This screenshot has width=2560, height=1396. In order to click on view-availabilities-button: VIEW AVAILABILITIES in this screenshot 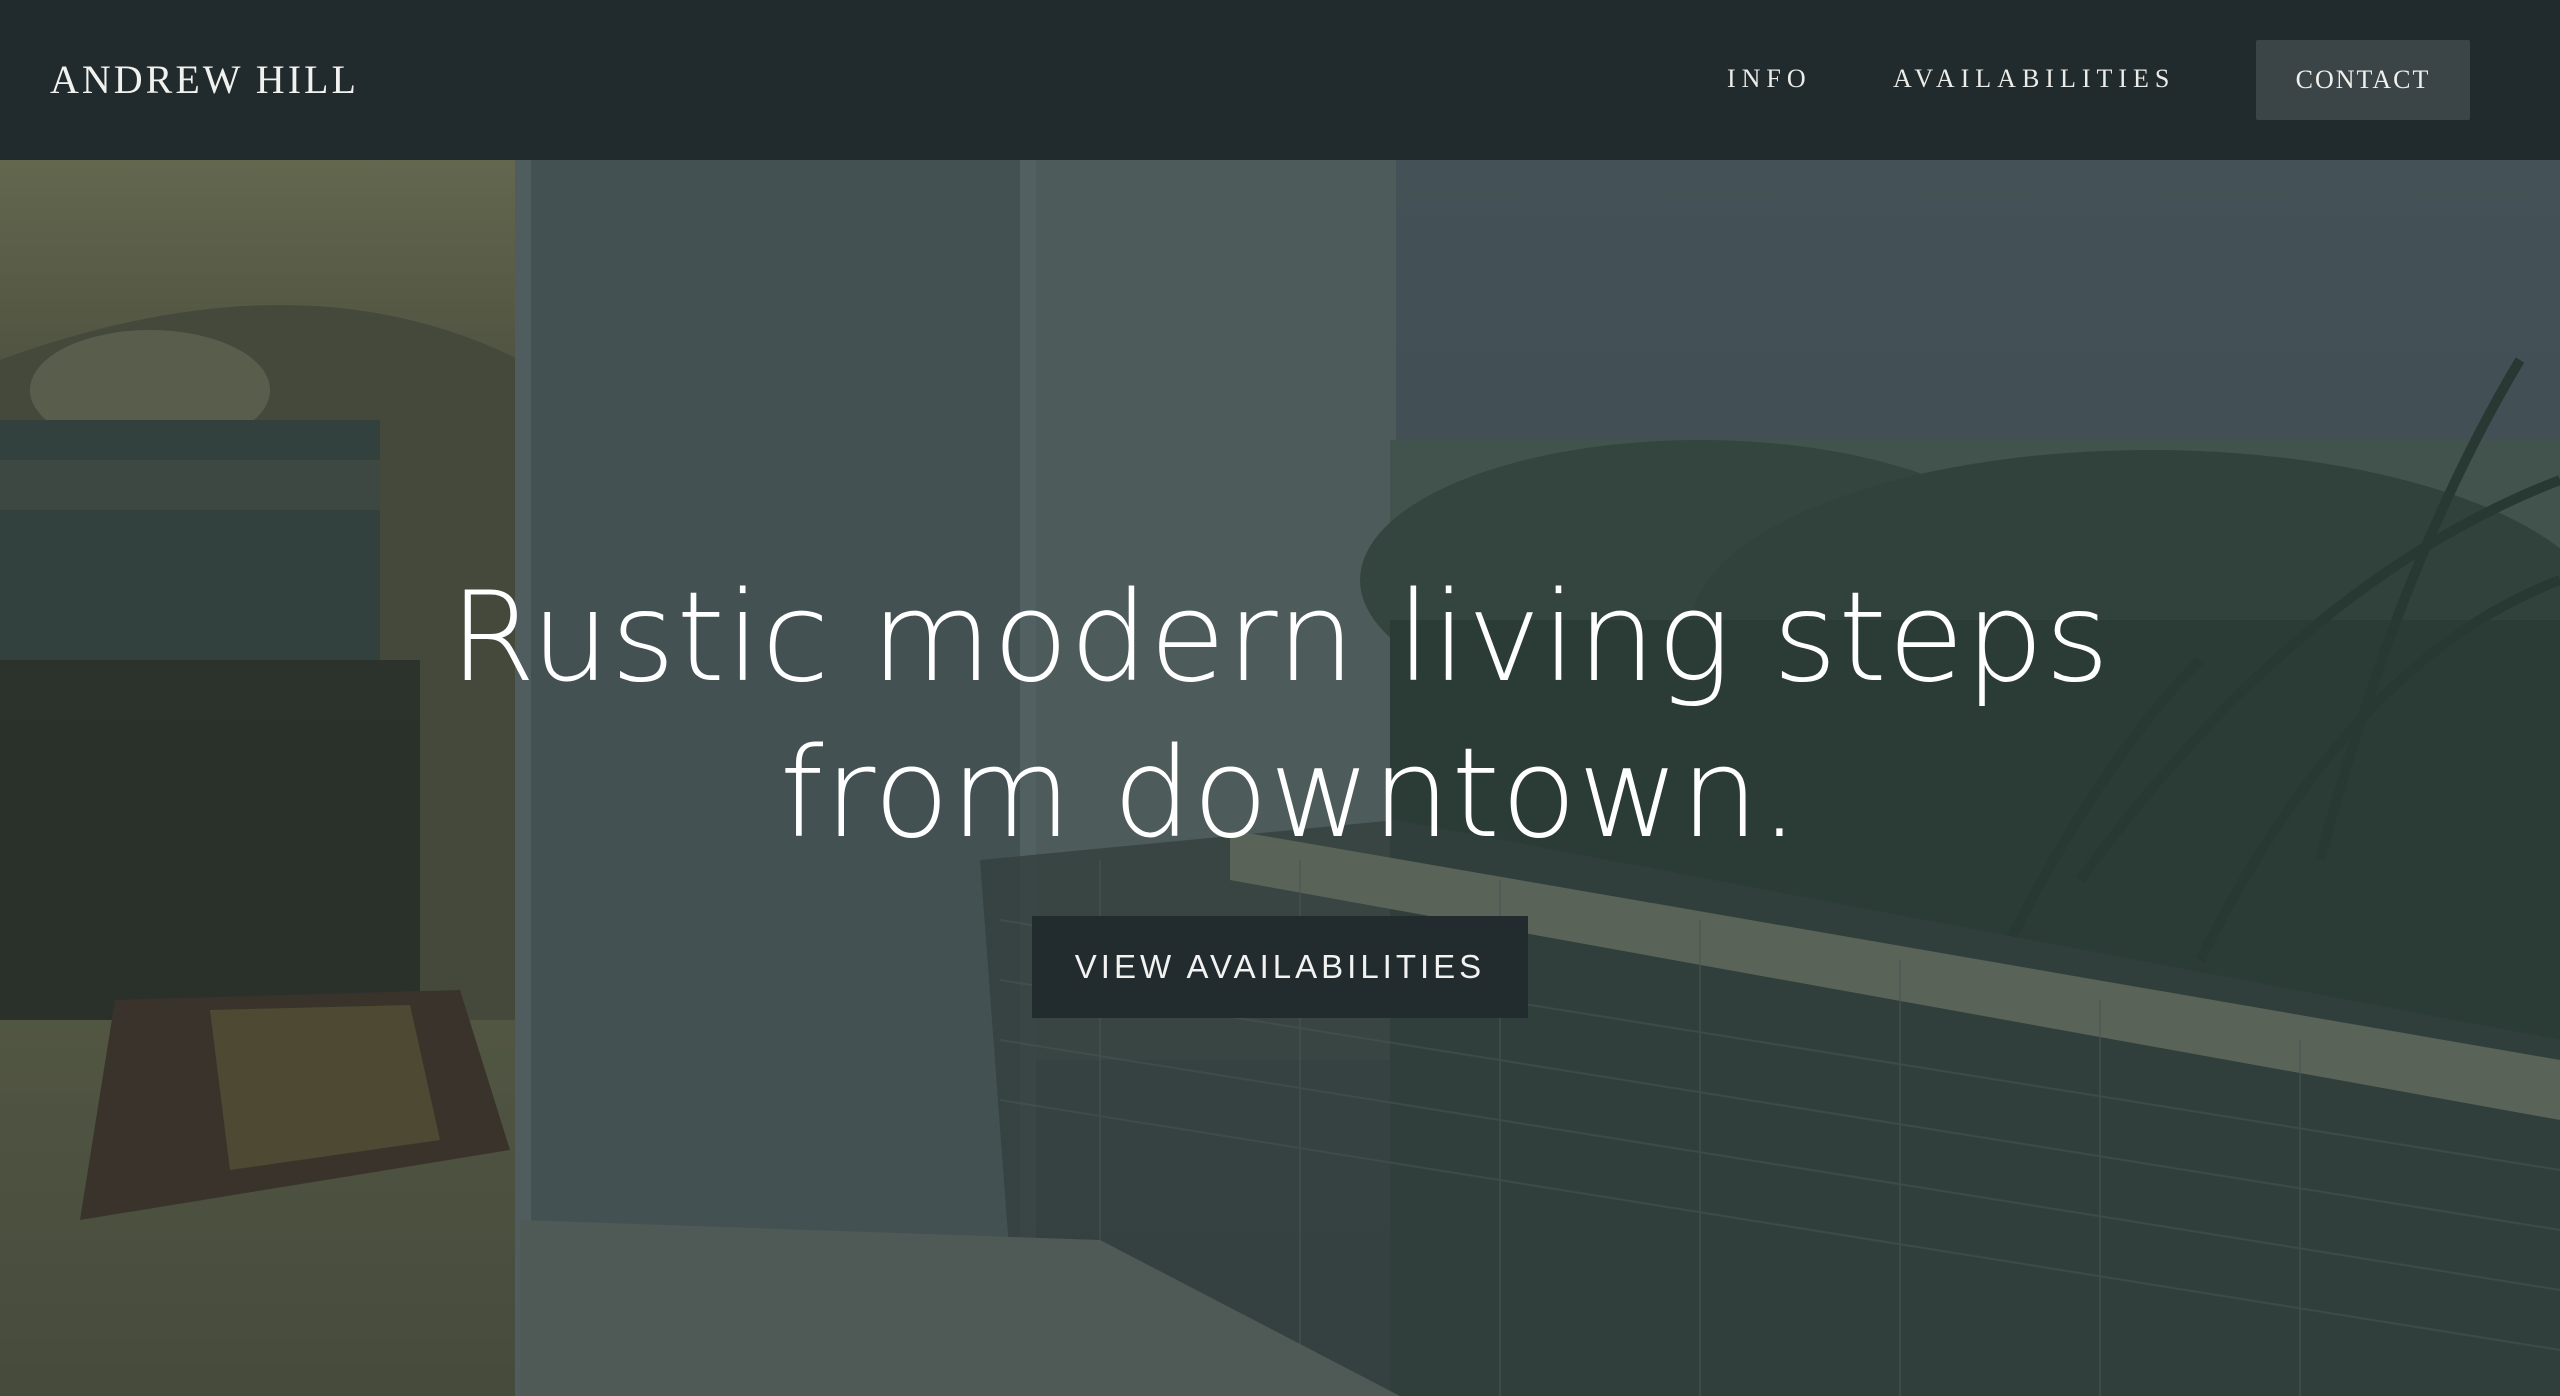, I will do `click(1280, 967)`.